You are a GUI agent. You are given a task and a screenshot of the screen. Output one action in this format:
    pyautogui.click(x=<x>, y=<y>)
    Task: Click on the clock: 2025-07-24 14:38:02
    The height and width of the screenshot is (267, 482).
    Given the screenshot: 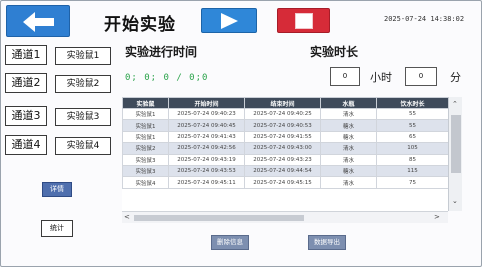 What is the action you would take?
    pyautogui.click(x=424, y=19)
    